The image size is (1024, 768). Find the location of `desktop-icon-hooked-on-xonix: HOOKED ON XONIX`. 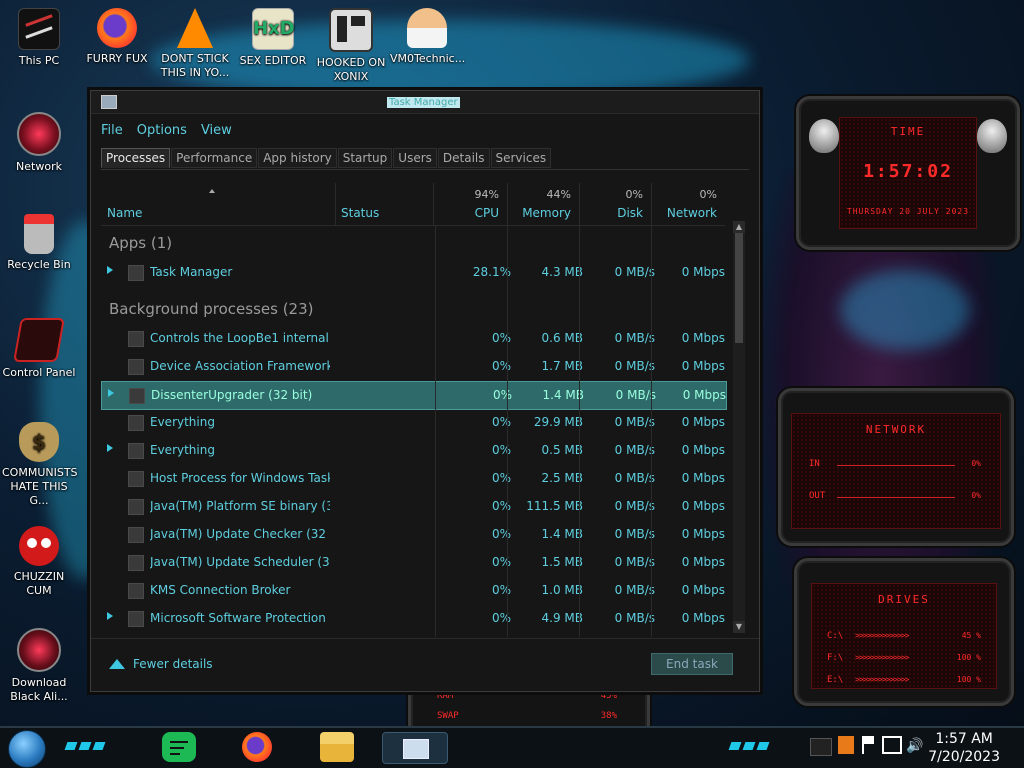

desktop-icon-hooked-on-xonix: HOOKED ON XONIX is located at coordinates (351, 46).